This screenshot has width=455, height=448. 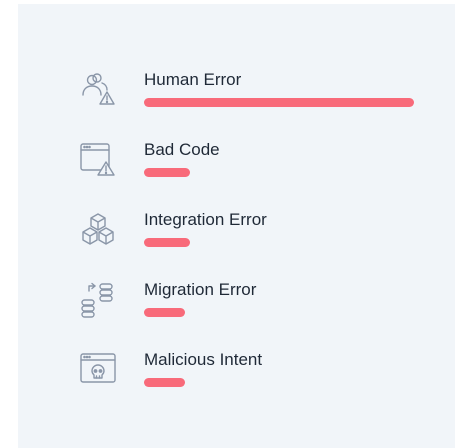 I want to click on cause-label: Human Error, so click(x=193, y=79).